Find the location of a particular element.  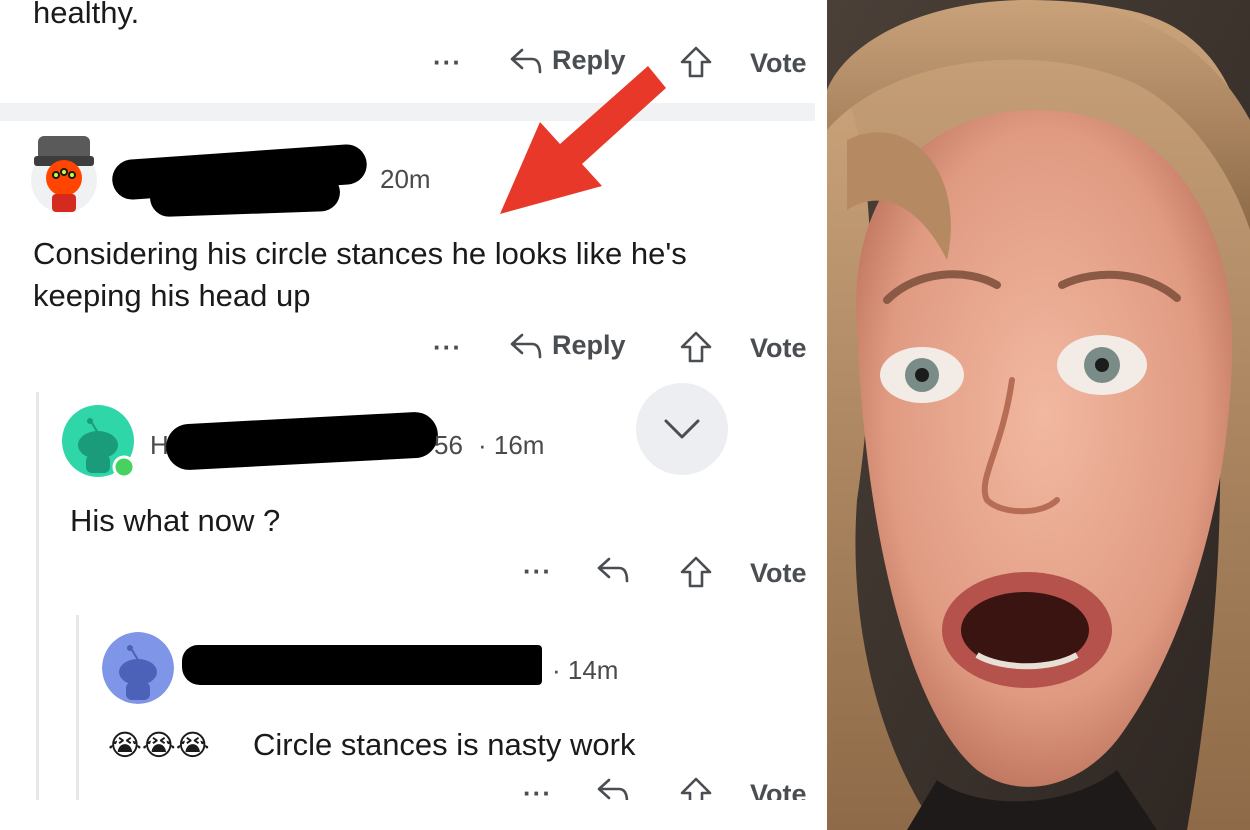

section-divider is located at coordinates (407, 112).